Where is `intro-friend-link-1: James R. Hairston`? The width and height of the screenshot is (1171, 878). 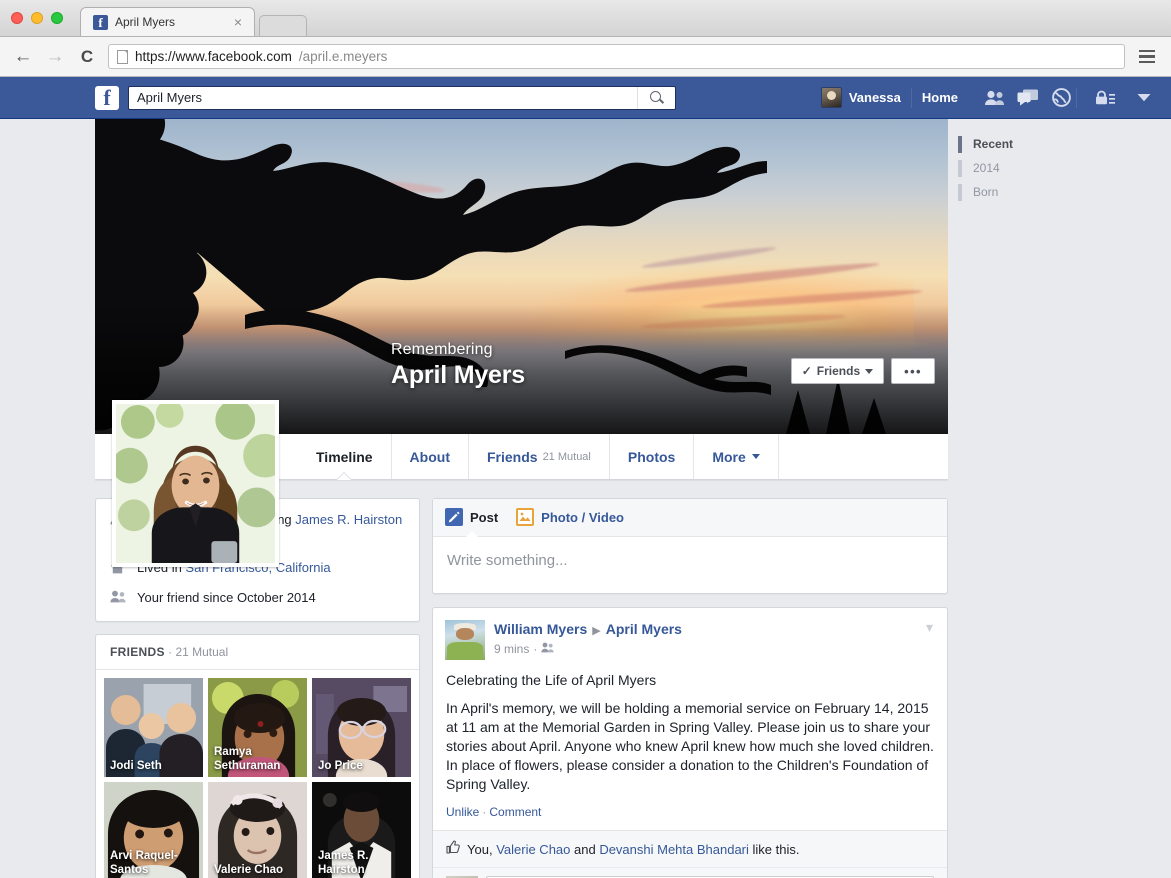 intro-friend-link-1: James R. Hairston is located at coordinates (348, 519).